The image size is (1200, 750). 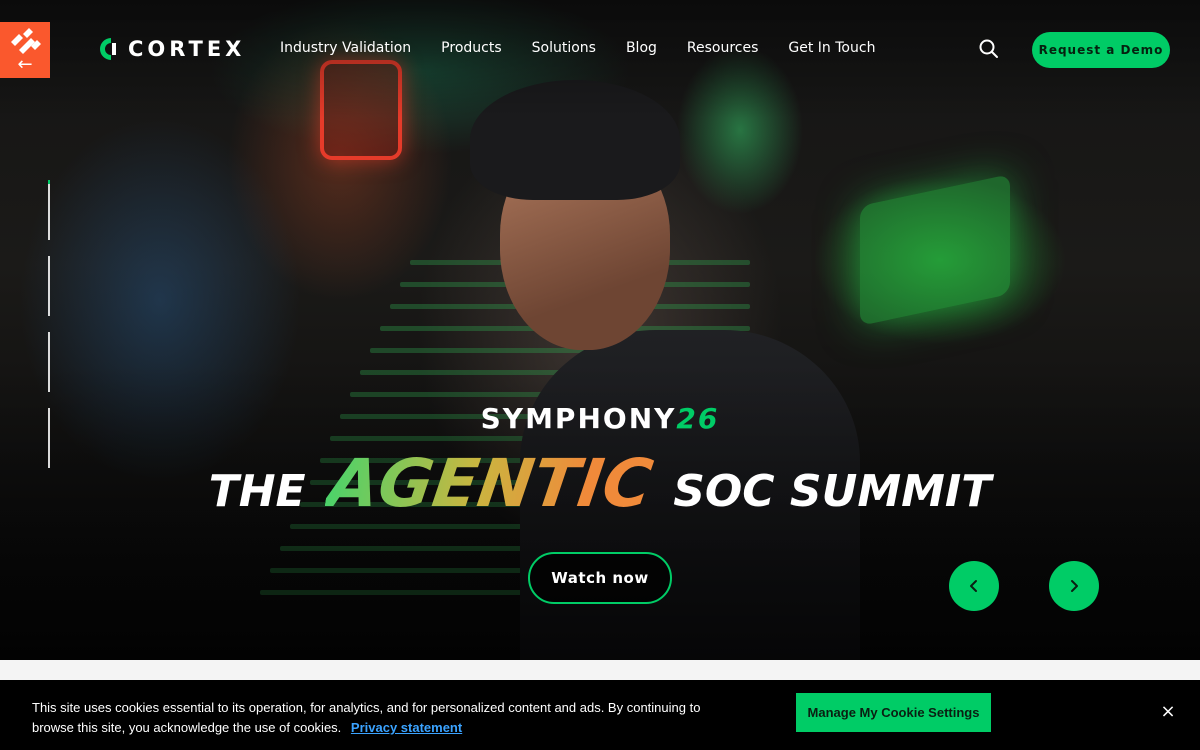 I want to click on nav-item-solutions: Solutions, so click(x=564, y=48).